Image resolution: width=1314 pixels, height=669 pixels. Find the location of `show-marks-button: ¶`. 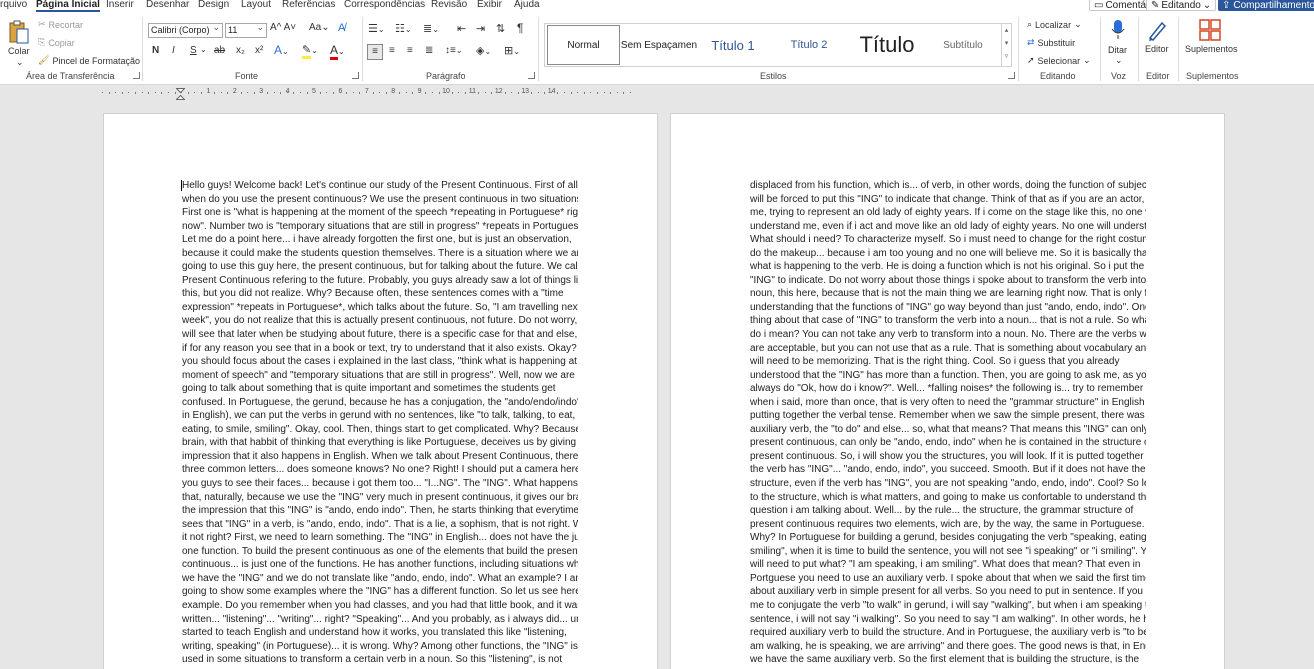

show-marks-button: ¶ is located at coordinates (520, 28).